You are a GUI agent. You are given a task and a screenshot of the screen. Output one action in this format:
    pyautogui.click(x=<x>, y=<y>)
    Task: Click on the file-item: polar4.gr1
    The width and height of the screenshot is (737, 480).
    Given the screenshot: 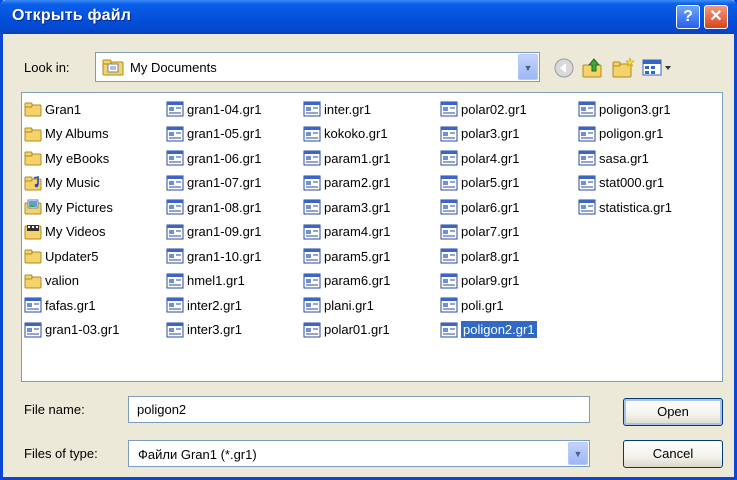 What is the action you would take?
    pyautogui.click(x=481, y=158)
    